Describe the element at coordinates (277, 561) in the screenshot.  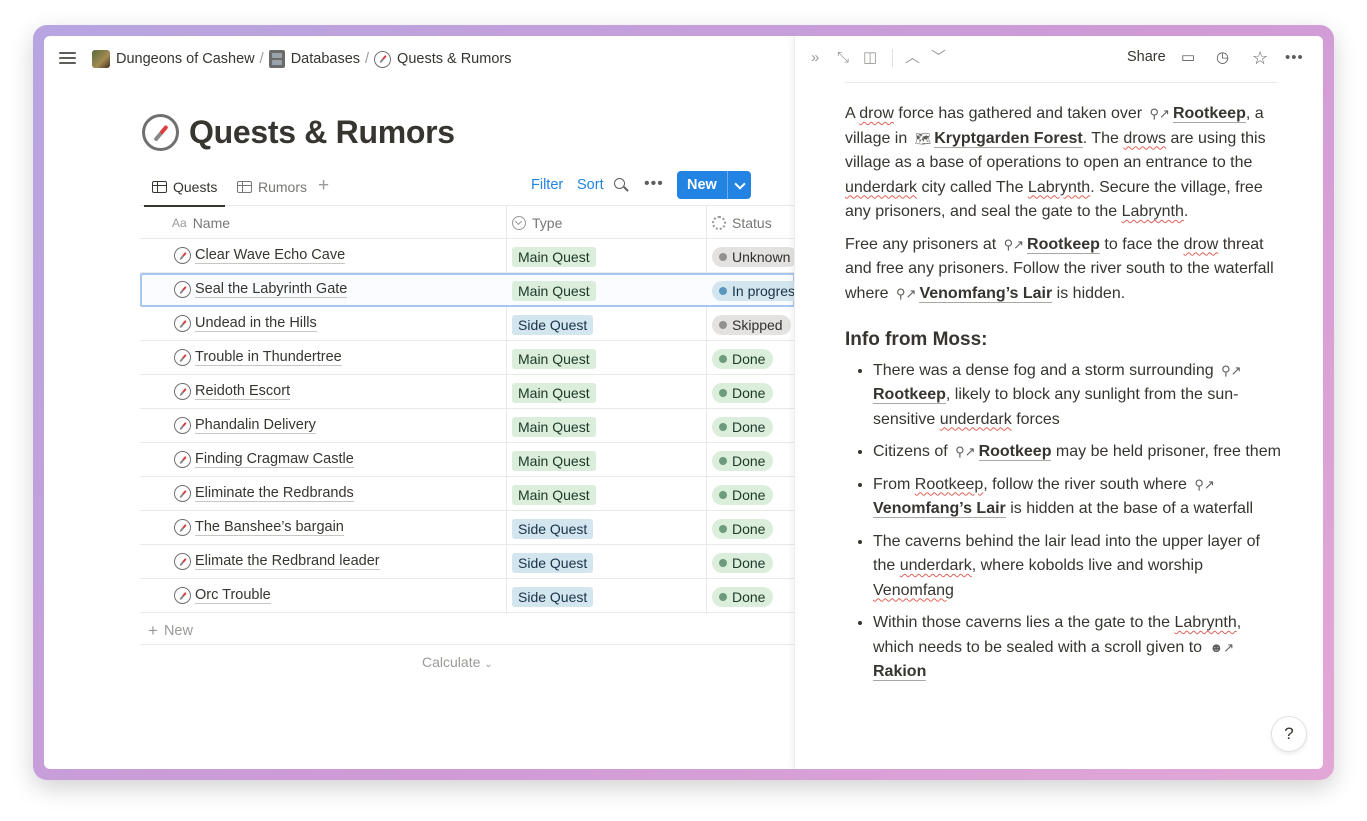
I see `row-name: Elimate the Redbrand leader` at that location.